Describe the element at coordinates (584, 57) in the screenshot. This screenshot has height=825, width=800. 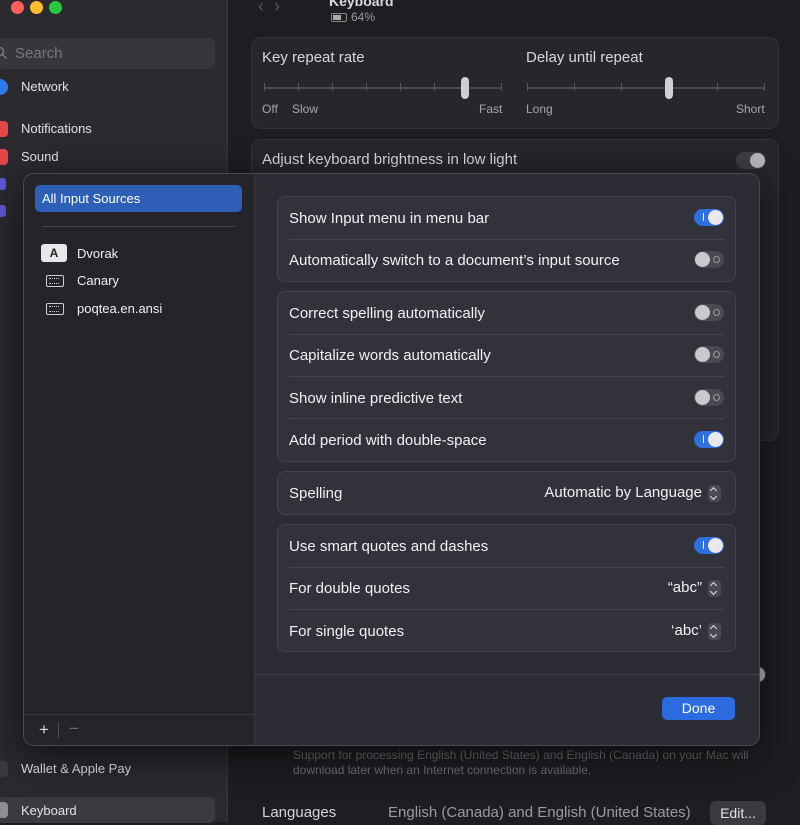
I see `delay-until-repeat-label: Delay until repeat` at that location.